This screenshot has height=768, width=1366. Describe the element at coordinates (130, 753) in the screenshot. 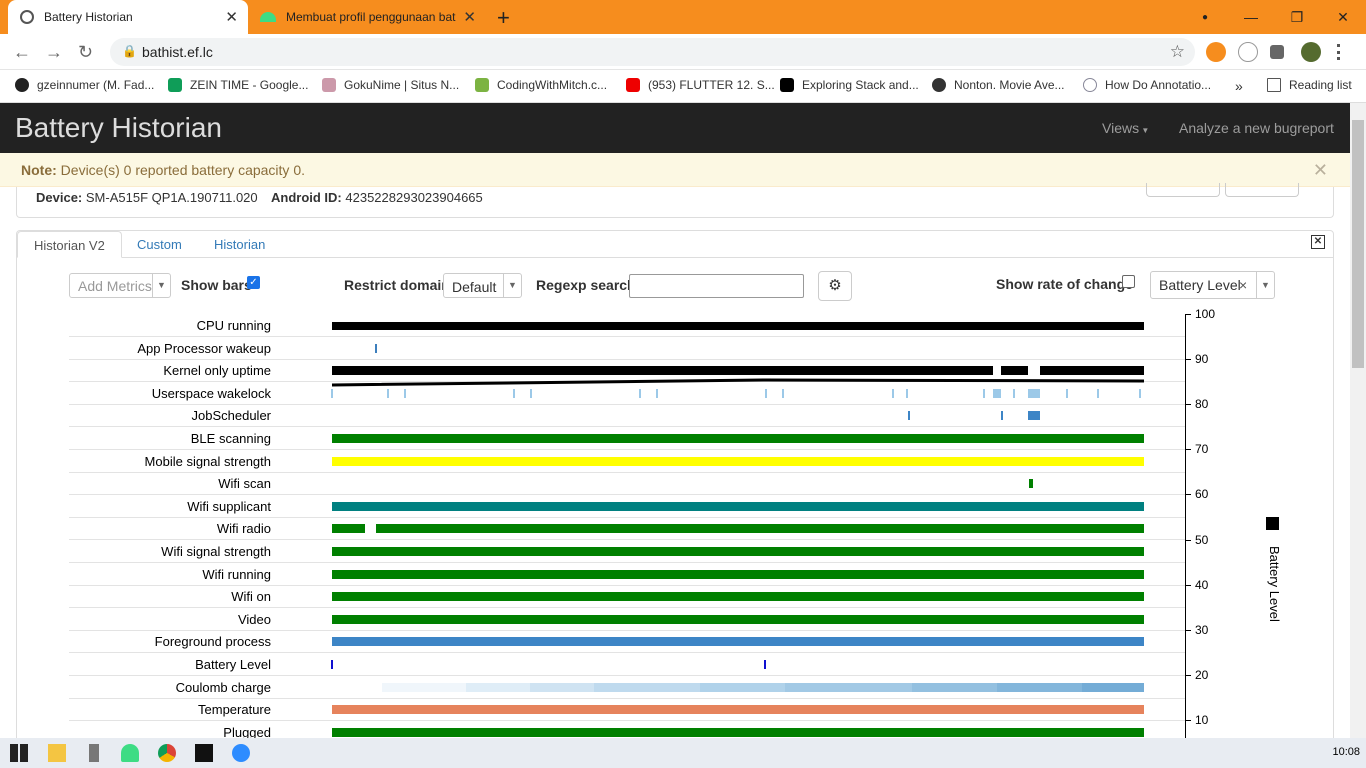

I see `android-studio-icon` at that location.